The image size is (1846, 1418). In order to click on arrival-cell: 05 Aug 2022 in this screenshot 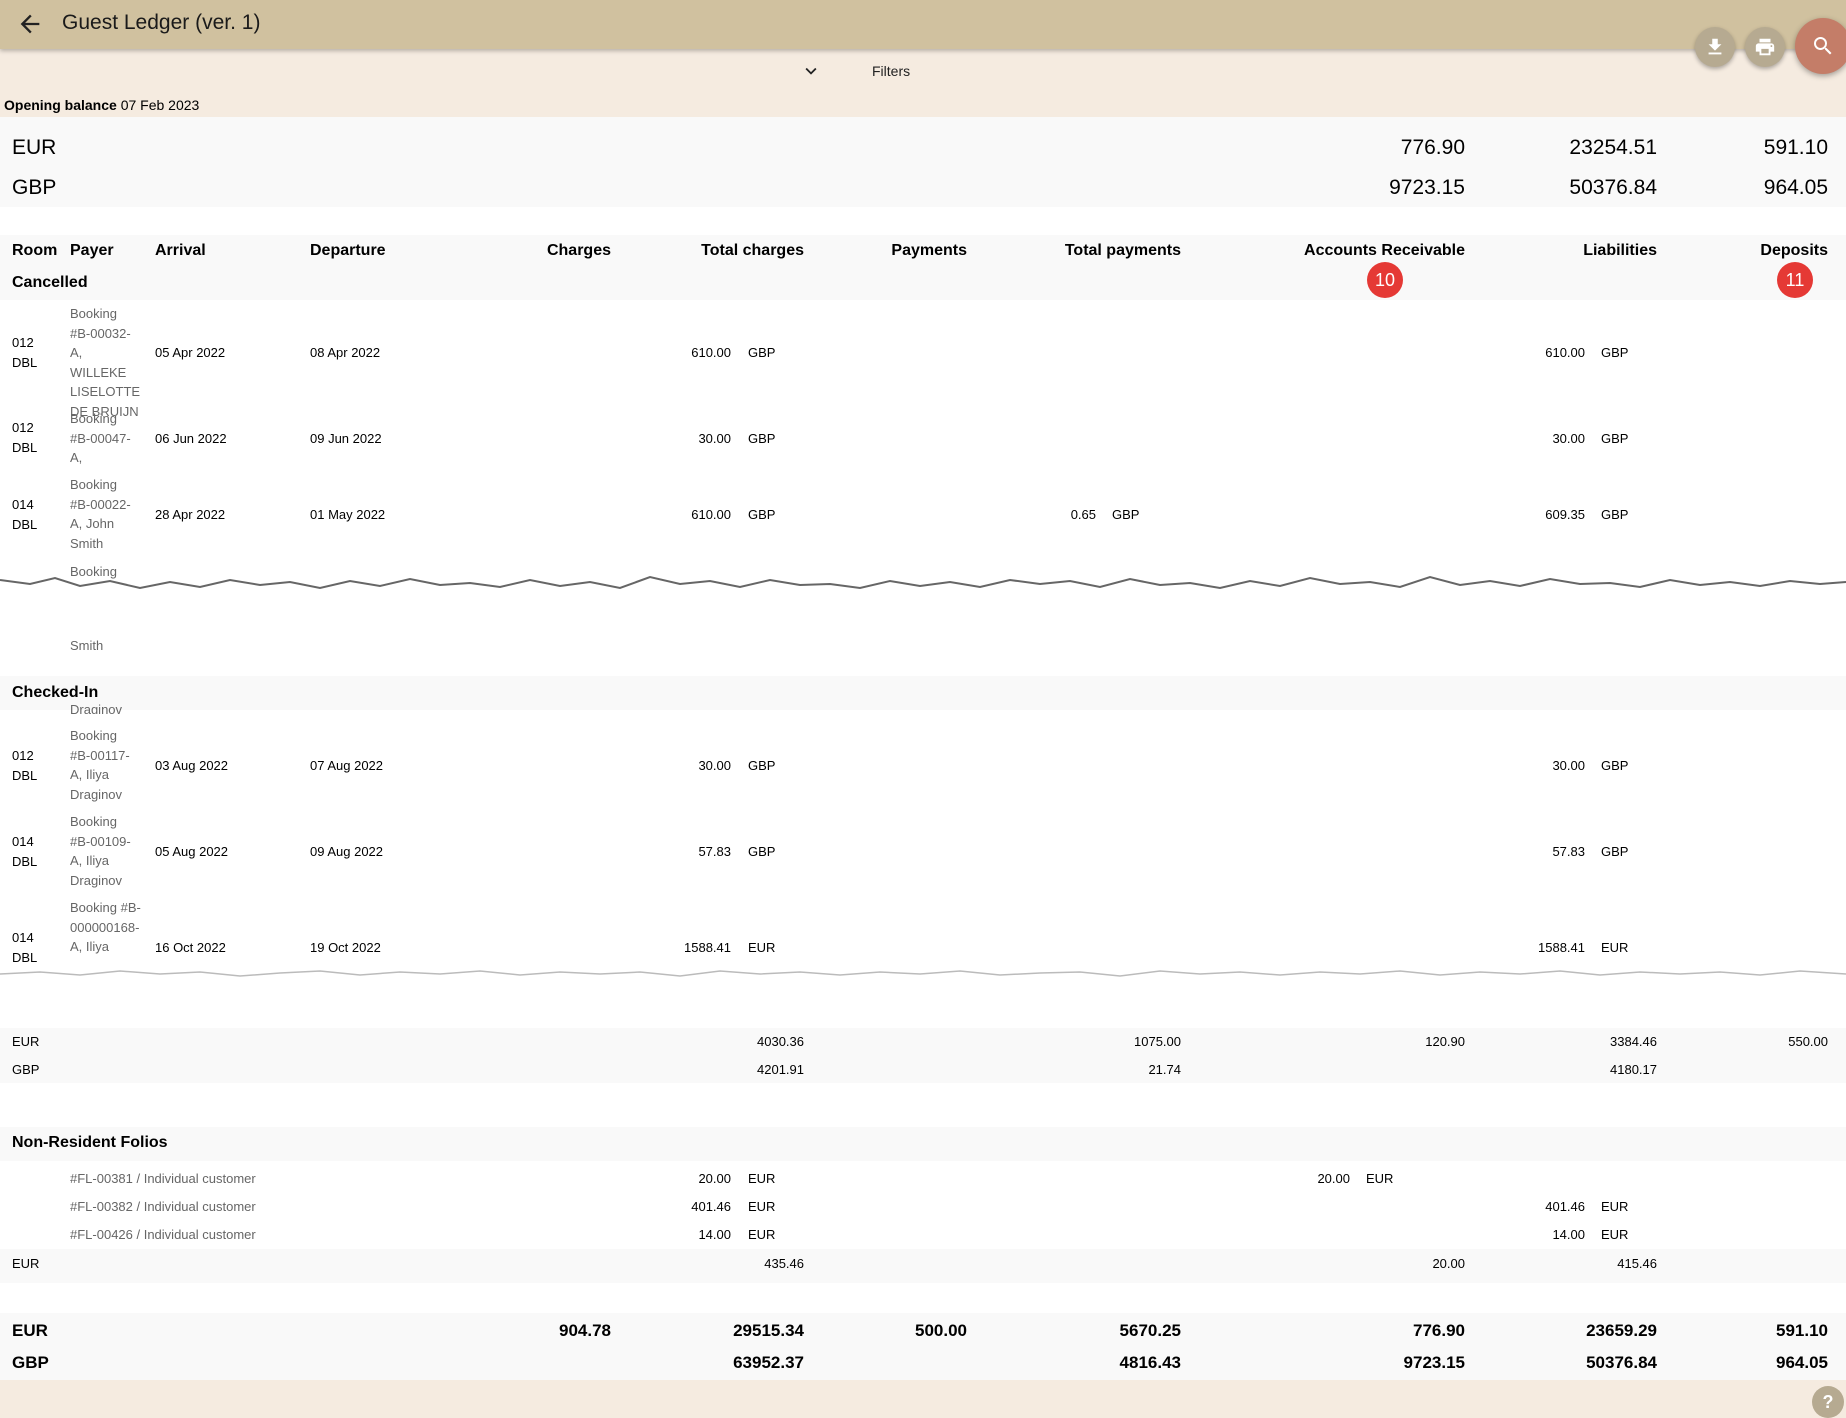, I will do `click(192, 851)`.